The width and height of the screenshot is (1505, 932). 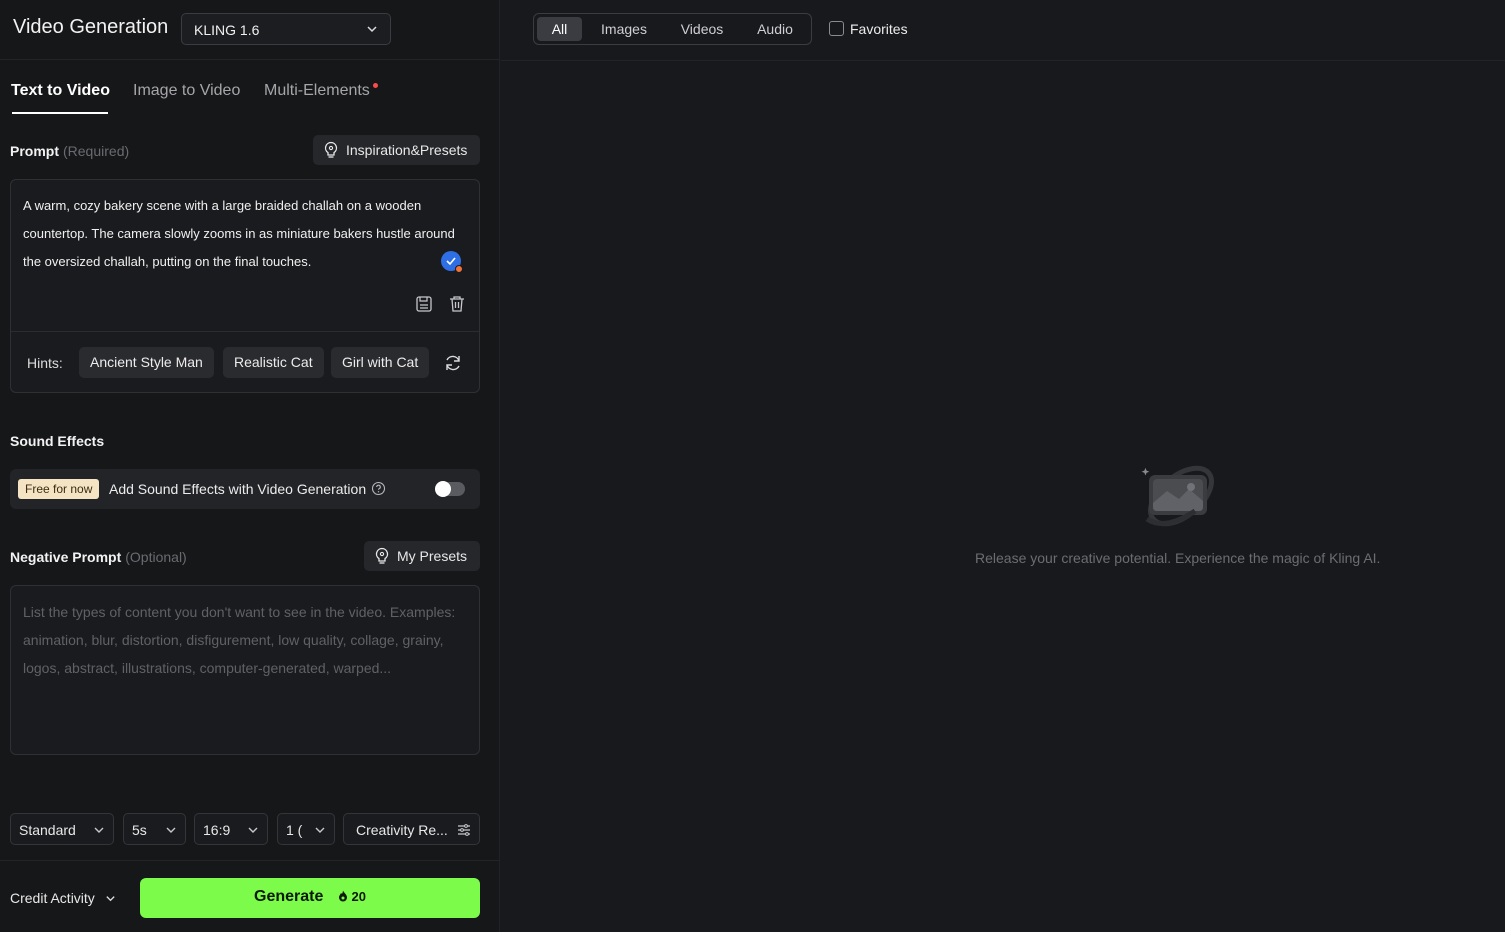 What do you see at coordinates (879, 29) in the screenshot?
I see `favorites-label: Favorites` at bounding box center [879, 29].